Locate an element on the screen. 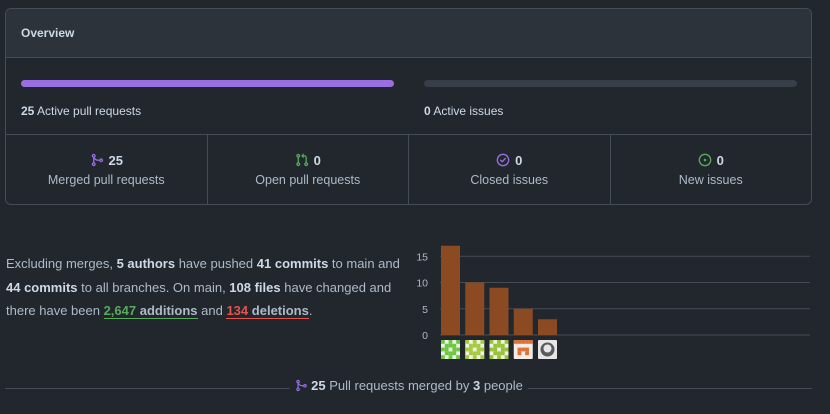 This screenshot has height=414, width=830. active-issues-link: 0 Active issues is located at coordinates (463, 111).